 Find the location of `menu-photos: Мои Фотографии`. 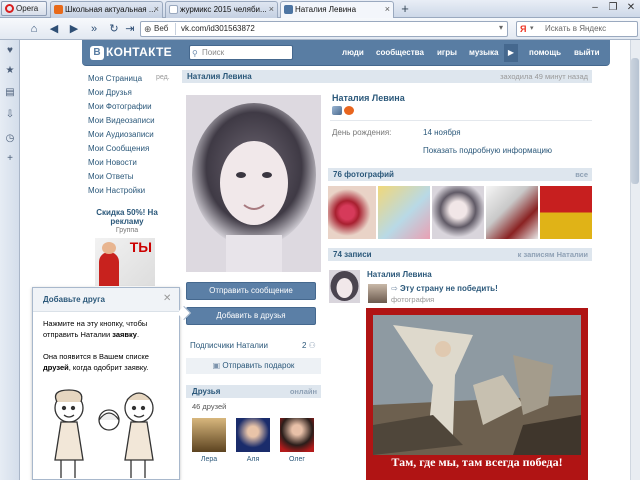

menu-photos: Мои Фотографии is located at coordinates (120, 106).